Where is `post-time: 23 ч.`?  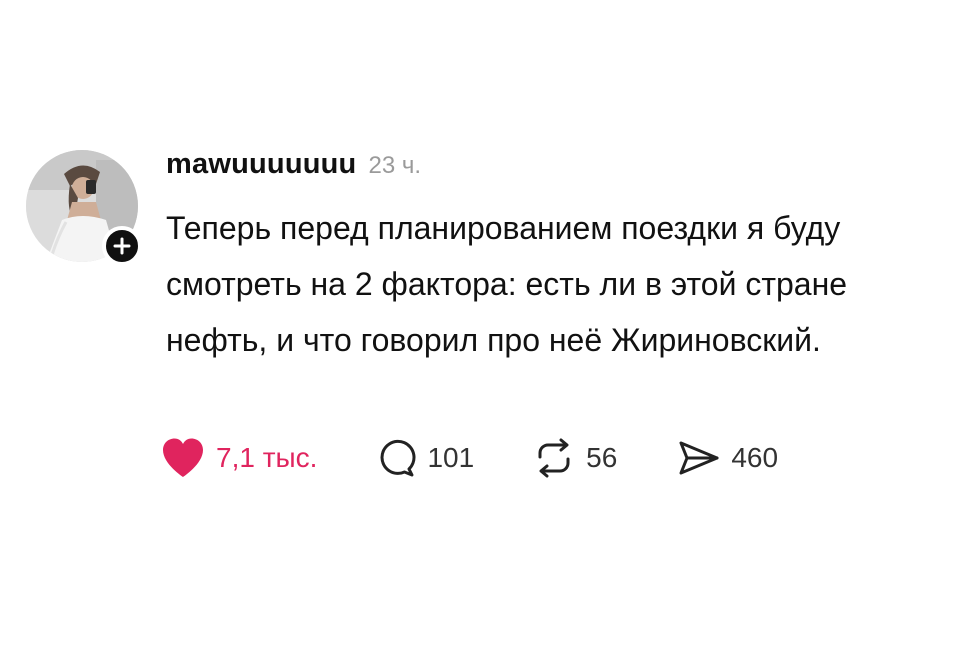 post-time: 23 ч. is located at coordinates (395, 165).